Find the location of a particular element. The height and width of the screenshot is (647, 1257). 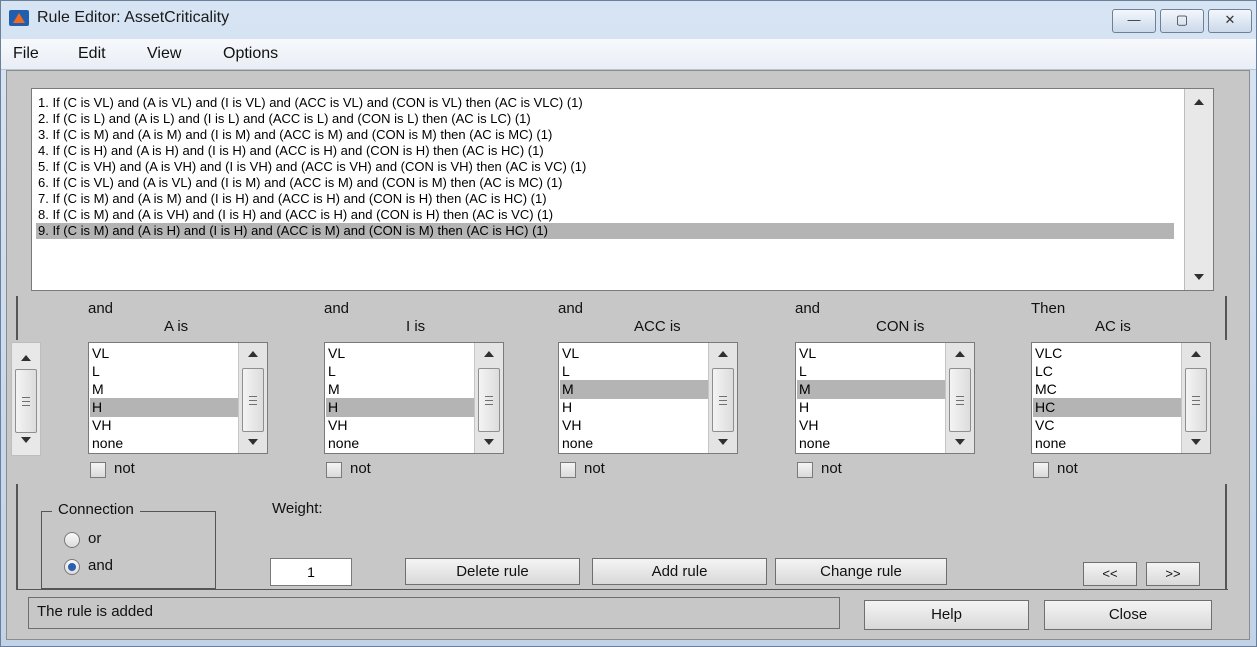

help-button: Help is located at coordinates (946, 615).